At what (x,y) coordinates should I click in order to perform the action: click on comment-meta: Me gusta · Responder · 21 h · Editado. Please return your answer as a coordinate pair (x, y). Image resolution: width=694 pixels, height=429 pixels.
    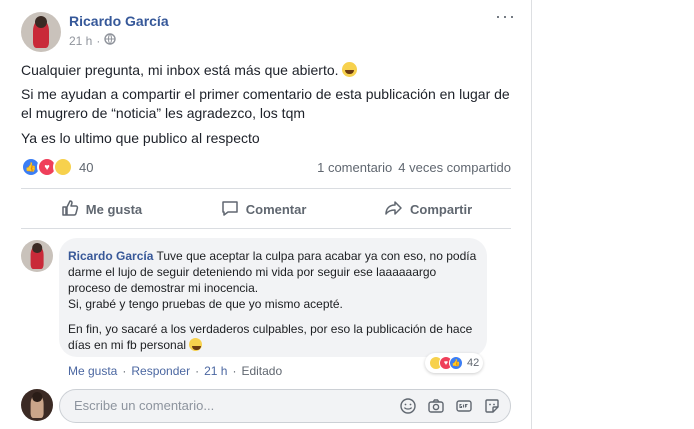
    Looking at the image, I should click on (175, 371).